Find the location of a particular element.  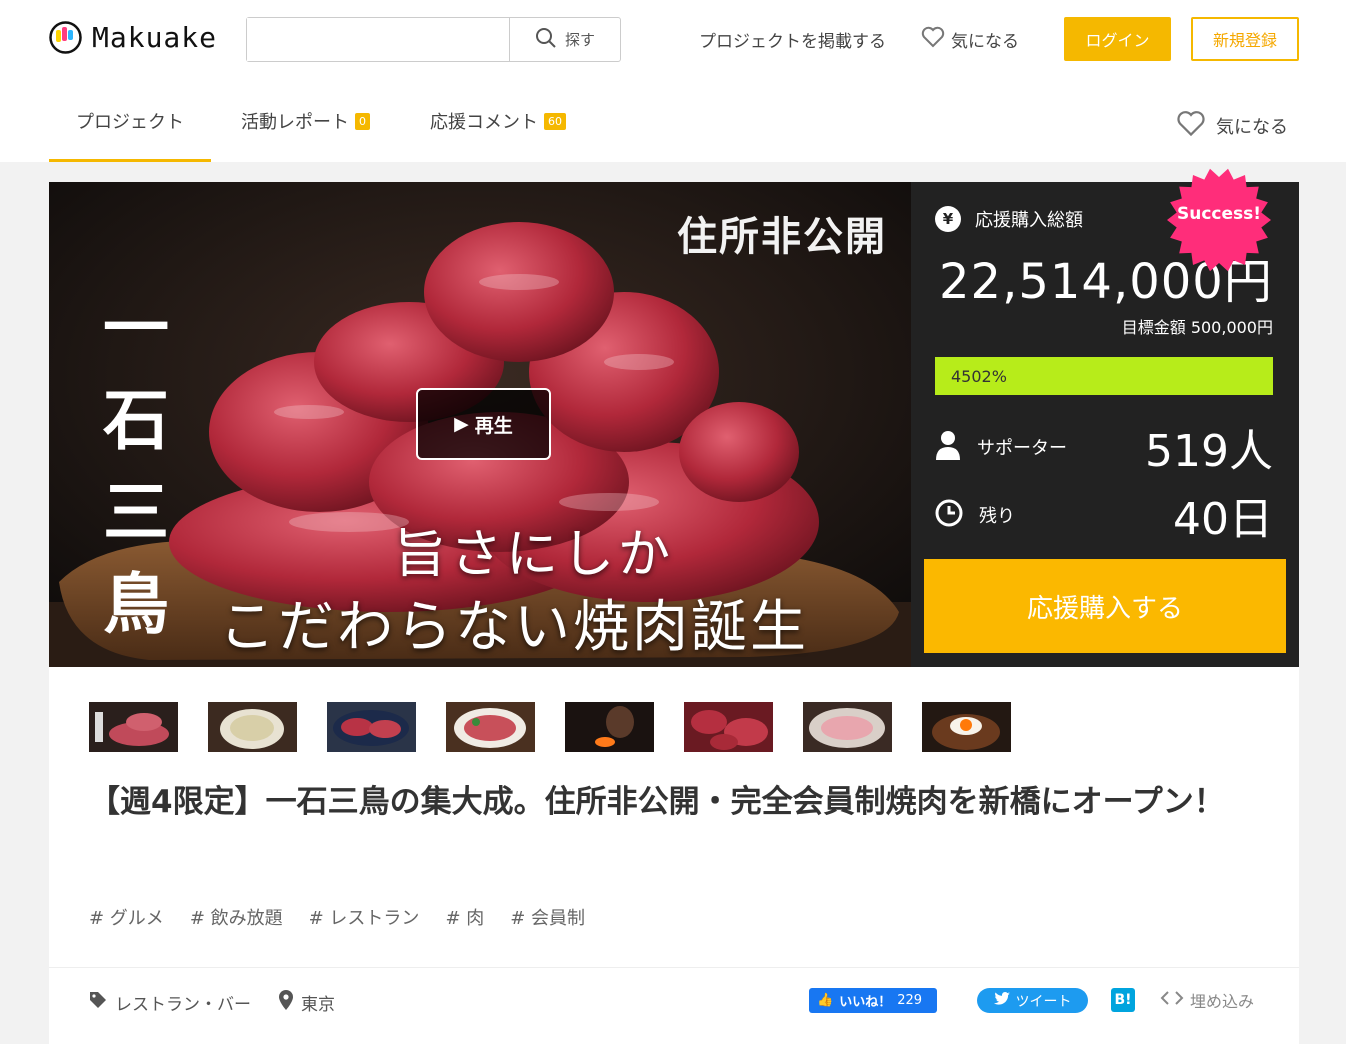

tab-activity-report: 活動レポート 0 is located at coordinates (305, 131).